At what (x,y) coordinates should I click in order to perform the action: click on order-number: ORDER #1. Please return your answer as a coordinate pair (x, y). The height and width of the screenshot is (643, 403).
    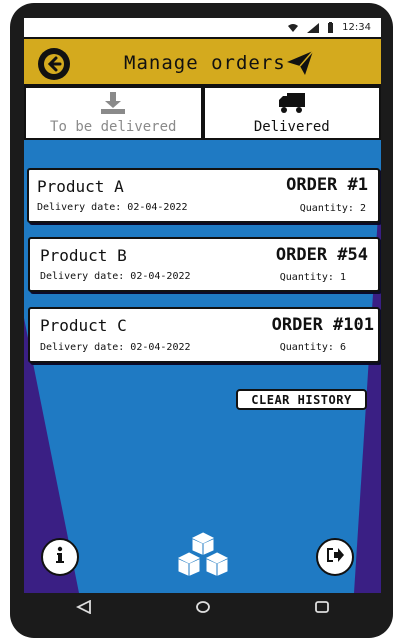
    Looking at the image, I should click on (327, 185).